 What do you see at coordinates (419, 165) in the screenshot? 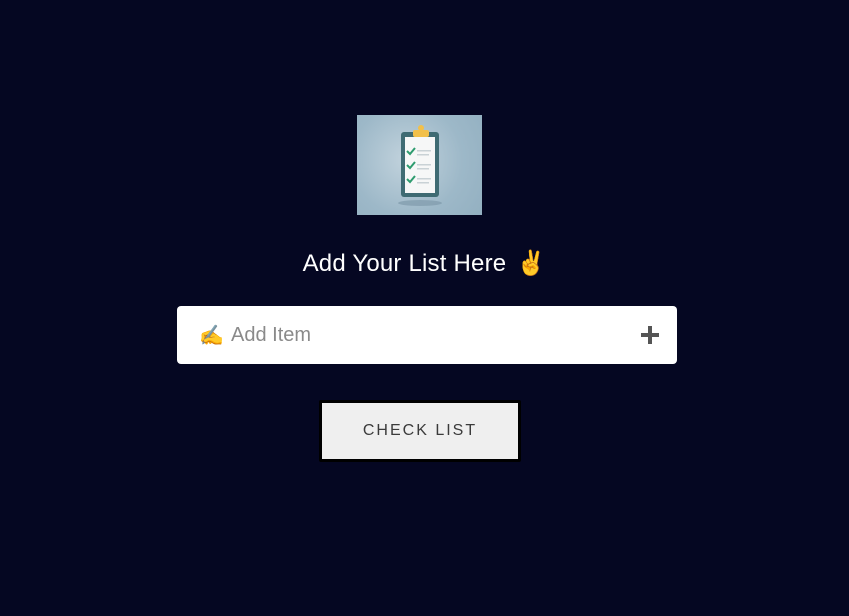
I see `clipboard-checklist-icon` at bounding box center [419, 165].